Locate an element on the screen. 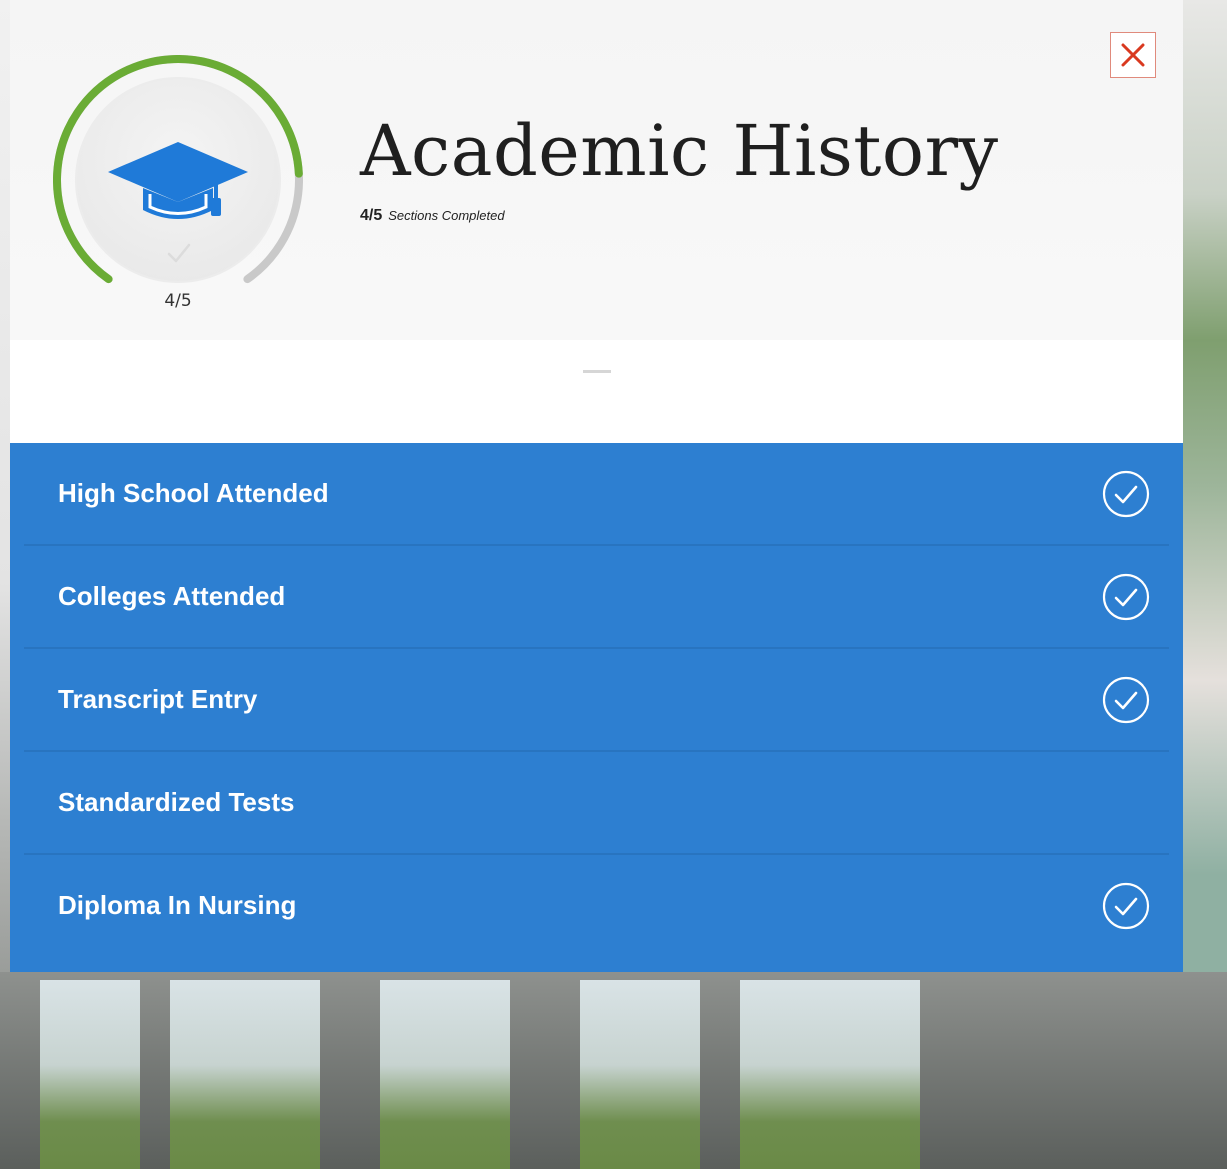 This screenshot has width=1227, height=1169. section-label: Diploma In Nursing is located at coordinates (177, 905).